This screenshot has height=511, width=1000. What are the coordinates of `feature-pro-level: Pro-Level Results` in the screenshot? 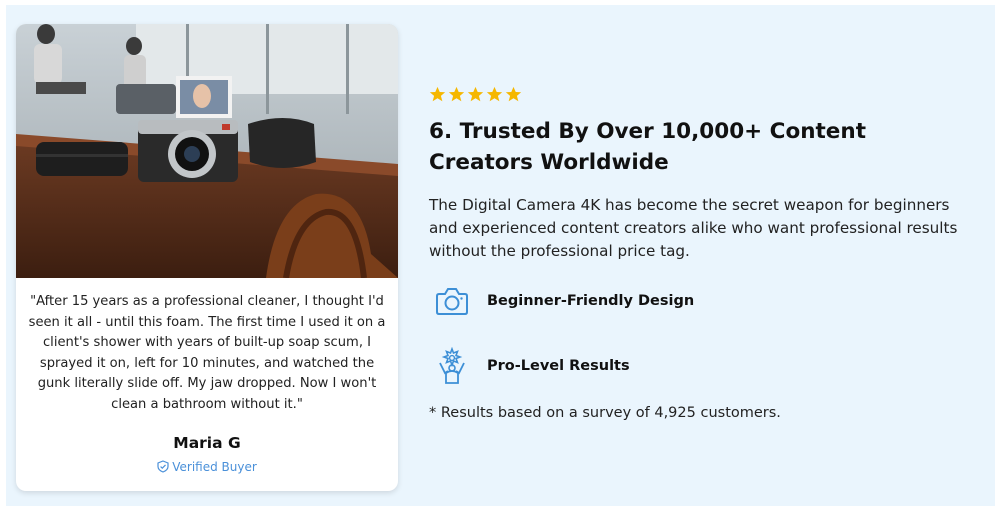 It's located at (532, 366).